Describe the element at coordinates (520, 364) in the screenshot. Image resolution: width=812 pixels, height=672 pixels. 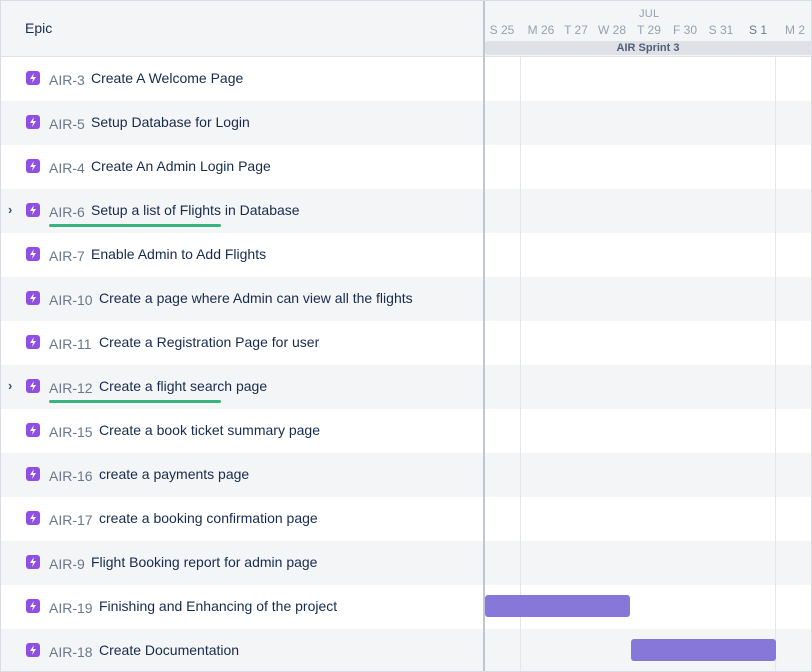
I see `today-grid-line` at that location.